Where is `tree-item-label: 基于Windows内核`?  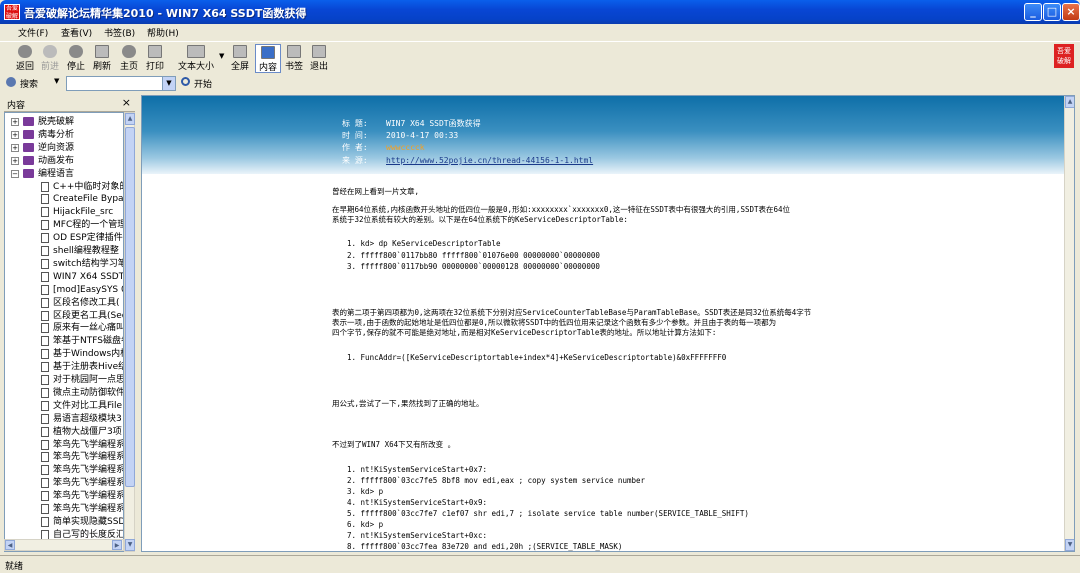 tree-item-label: 基于Windows内核 is located at coordinates (88, 354).